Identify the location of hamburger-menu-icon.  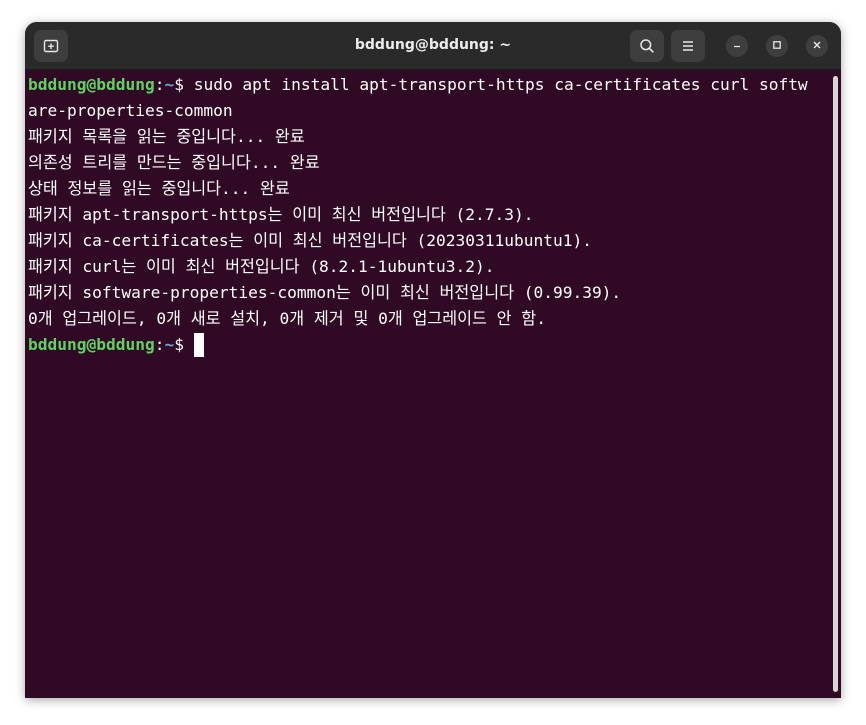
(688, 46).